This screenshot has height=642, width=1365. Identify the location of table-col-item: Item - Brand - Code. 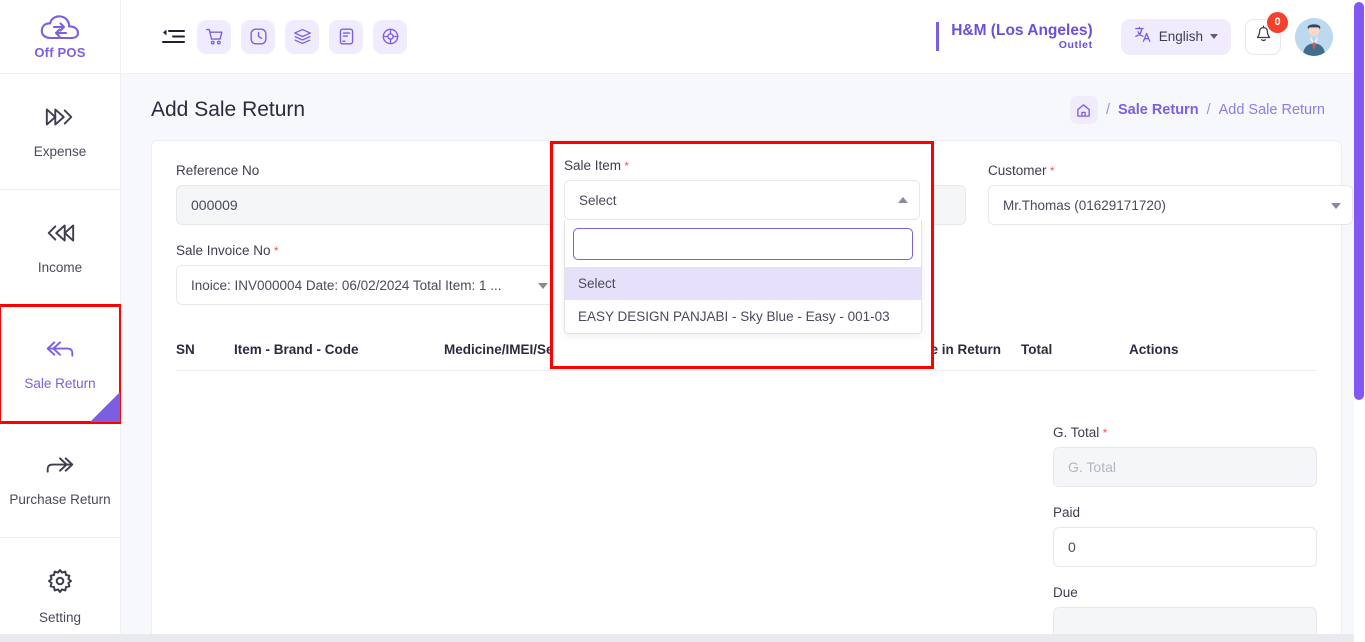
(296, 349).